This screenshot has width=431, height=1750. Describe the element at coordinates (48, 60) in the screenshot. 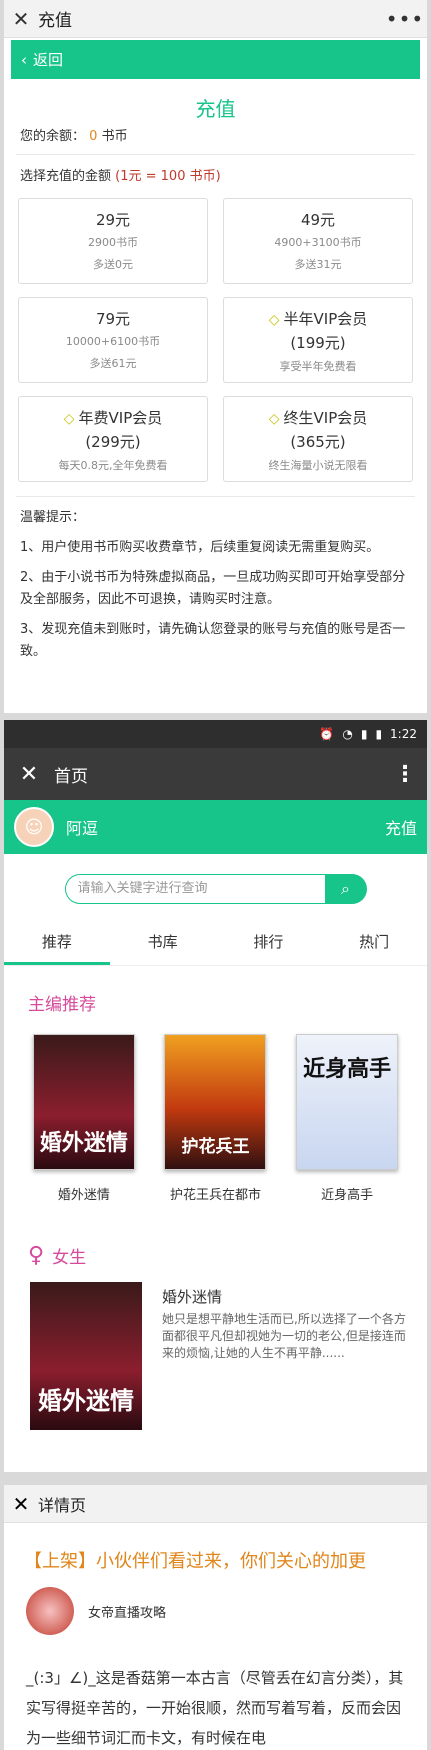

I see `back-label: 返回` at that location.